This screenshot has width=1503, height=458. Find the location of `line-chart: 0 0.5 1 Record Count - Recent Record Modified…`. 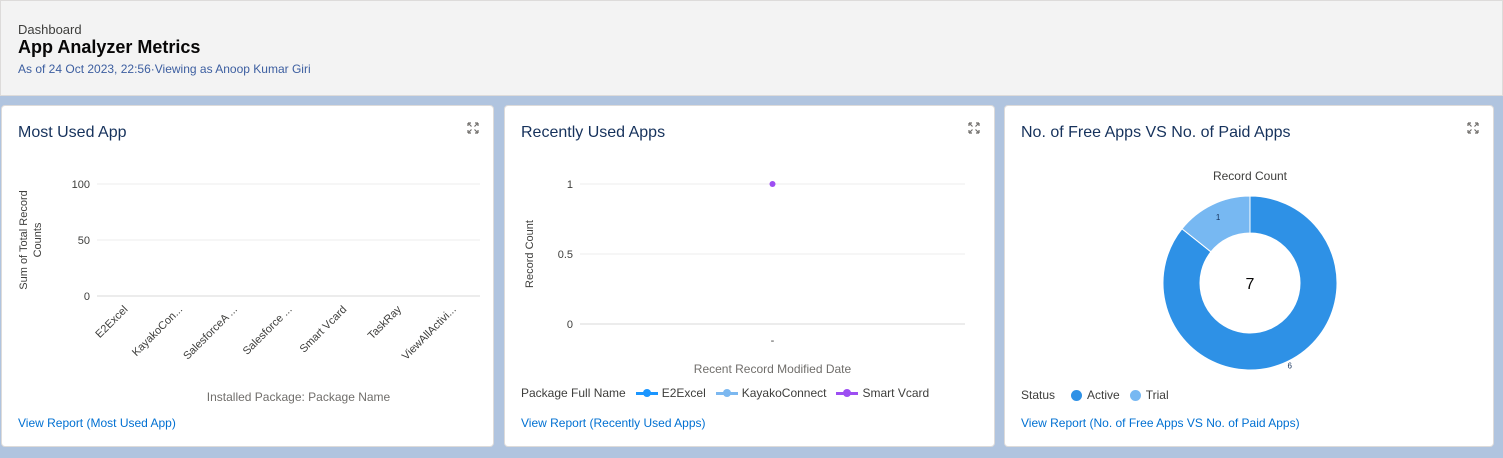

line-chart: 0 0.5 1 Record Count - Recent Record Modified… is located at coordinates (744, 277).